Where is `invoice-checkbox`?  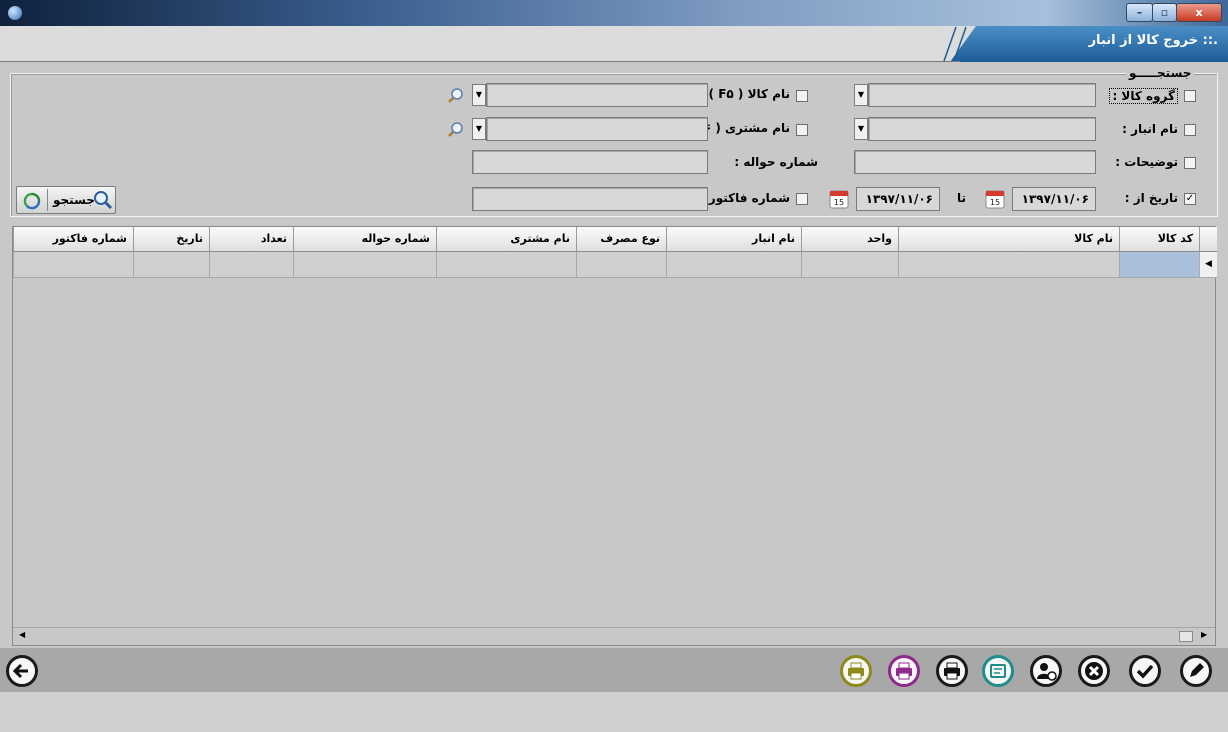
invoice-checkbox is located at coordinates (802, 199).